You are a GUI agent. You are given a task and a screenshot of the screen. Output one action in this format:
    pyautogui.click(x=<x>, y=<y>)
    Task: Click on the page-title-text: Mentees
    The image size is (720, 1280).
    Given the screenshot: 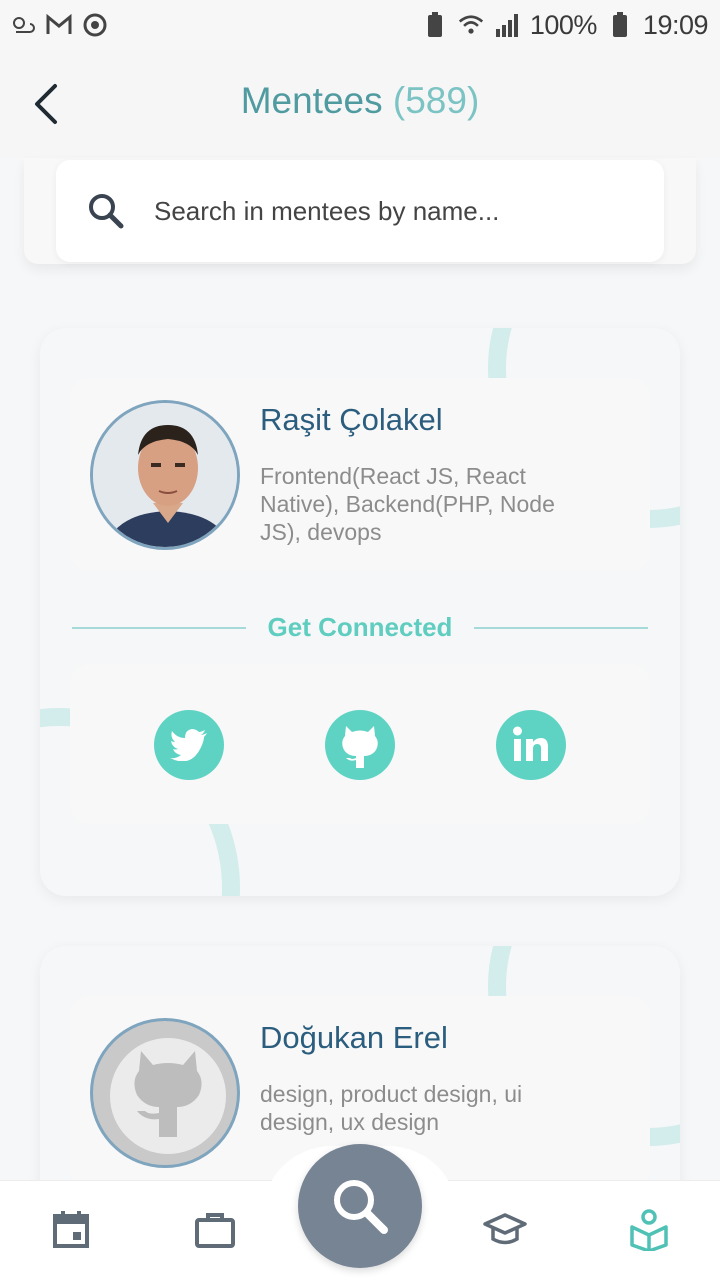 What is the action you would take?
    pyautogui.click(x=311, y=100)
    